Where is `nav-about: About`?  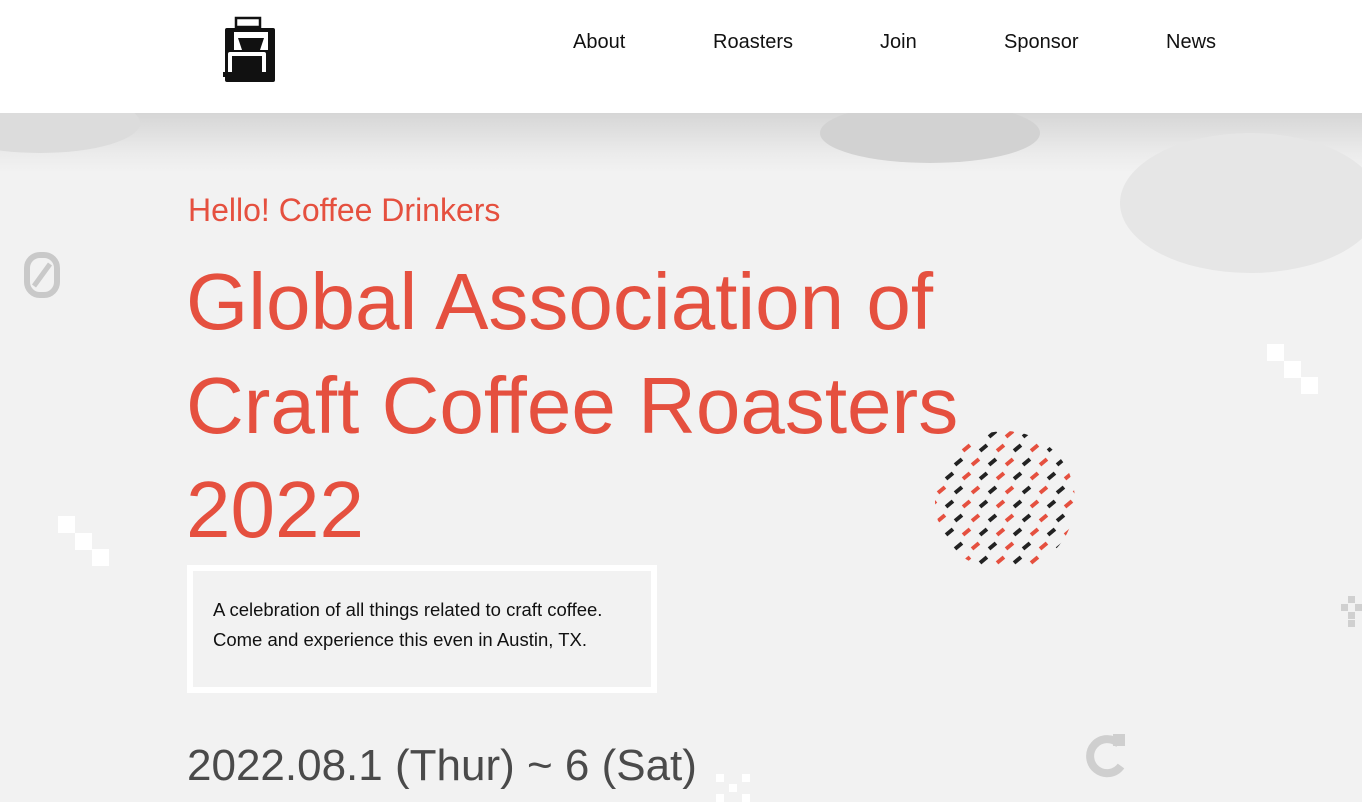
nav-about: About is located at coordinates (599, 42).